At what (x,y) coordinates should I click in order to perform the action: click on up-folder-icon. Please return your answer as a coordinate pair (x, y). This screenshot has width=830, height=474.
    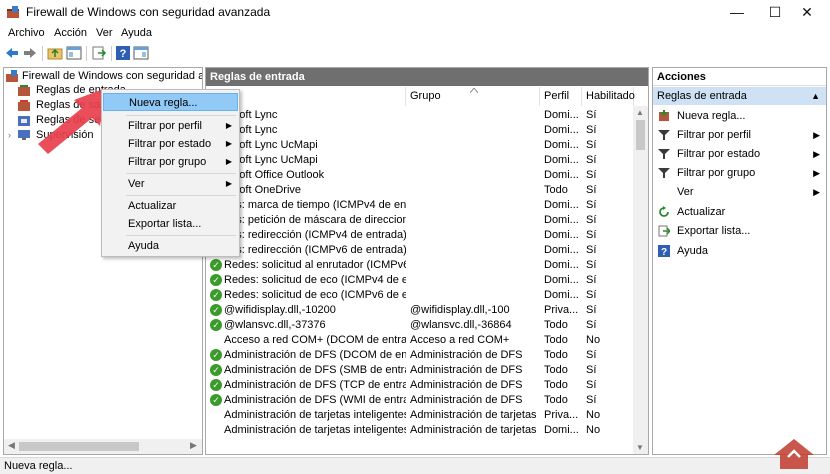
    Looking at the image, I should click on (55, 53).